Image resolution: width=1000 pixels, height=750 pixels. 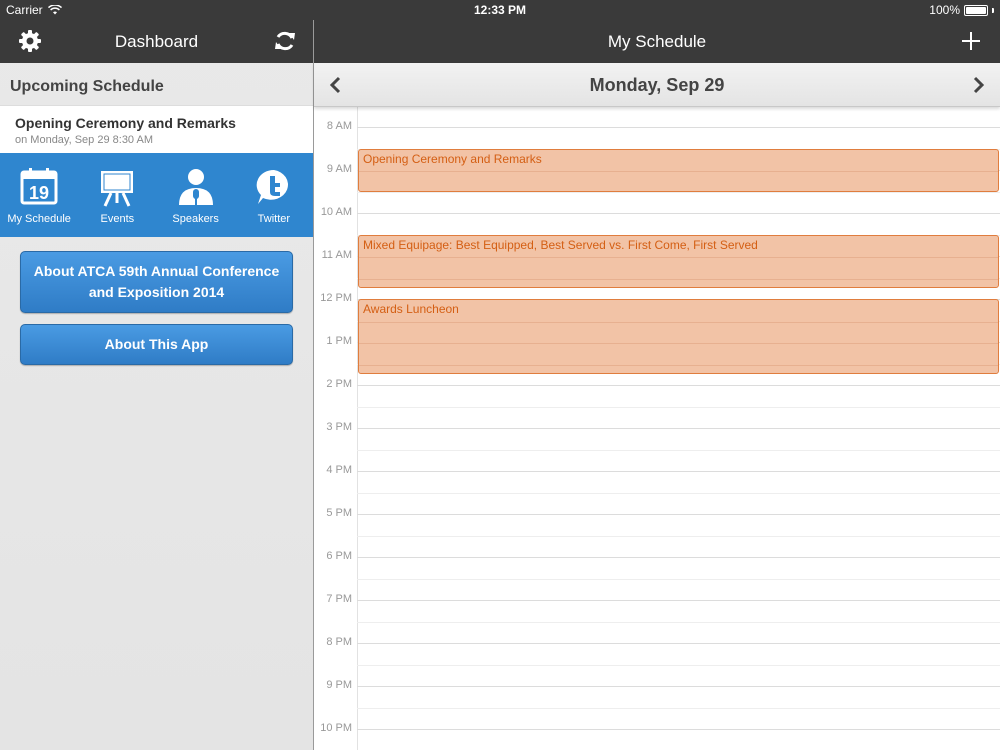 I want to click on upcoming-event-title: Opening Ceremony and Remarks, so click(x=125, y=123).